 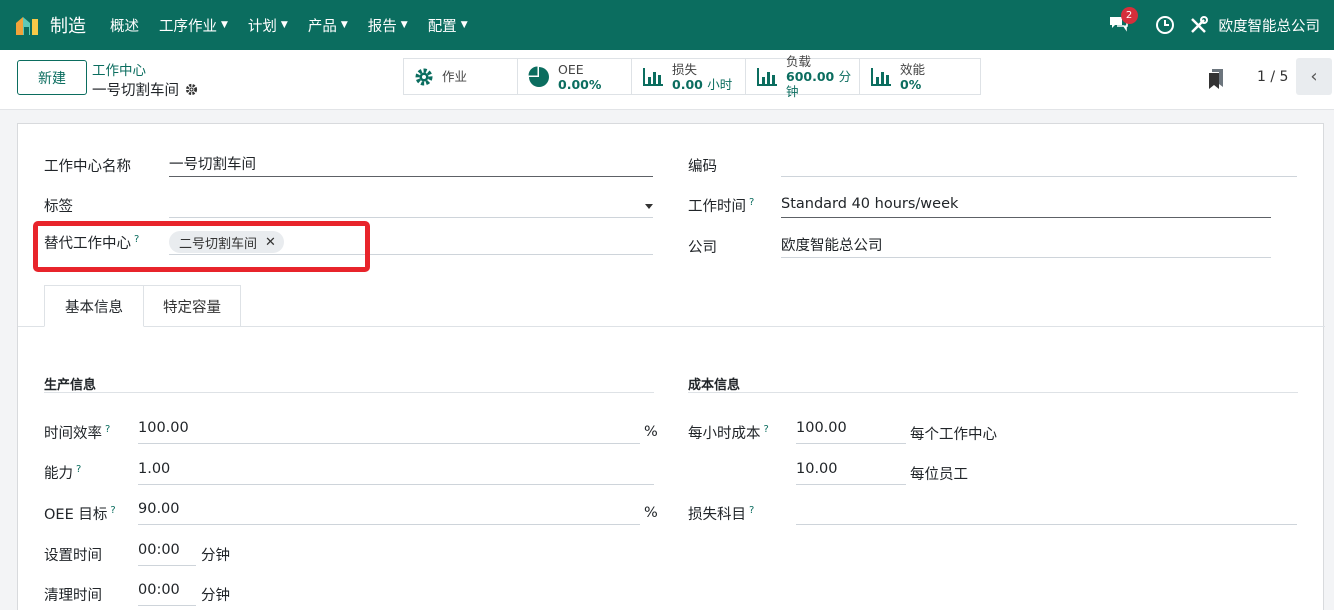 I want to click on efficiency-label: 时间效率?, so click(x=77, y=432).